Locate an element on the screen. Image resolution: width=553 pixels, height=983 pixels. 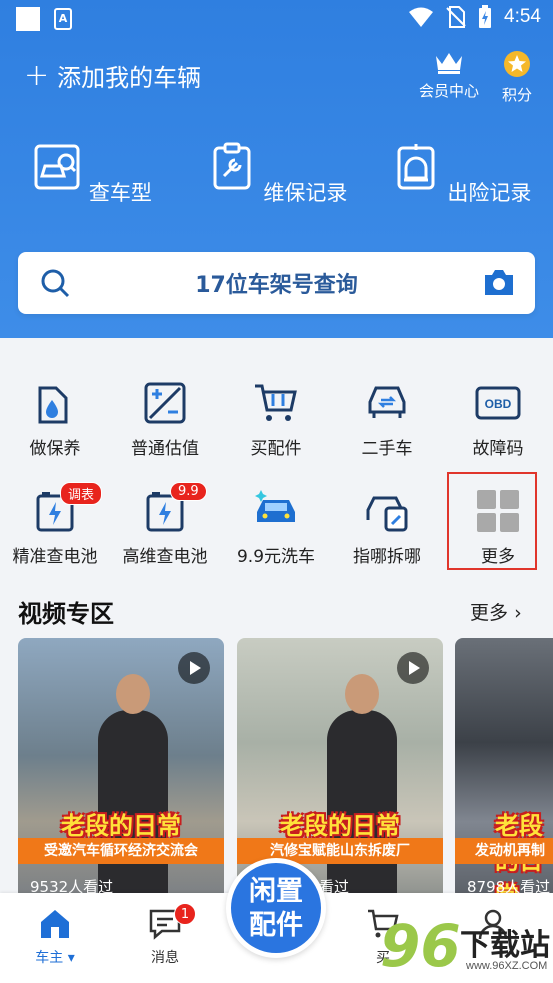
caret-down-icon: ▾ is located at coordinates (71, 958).